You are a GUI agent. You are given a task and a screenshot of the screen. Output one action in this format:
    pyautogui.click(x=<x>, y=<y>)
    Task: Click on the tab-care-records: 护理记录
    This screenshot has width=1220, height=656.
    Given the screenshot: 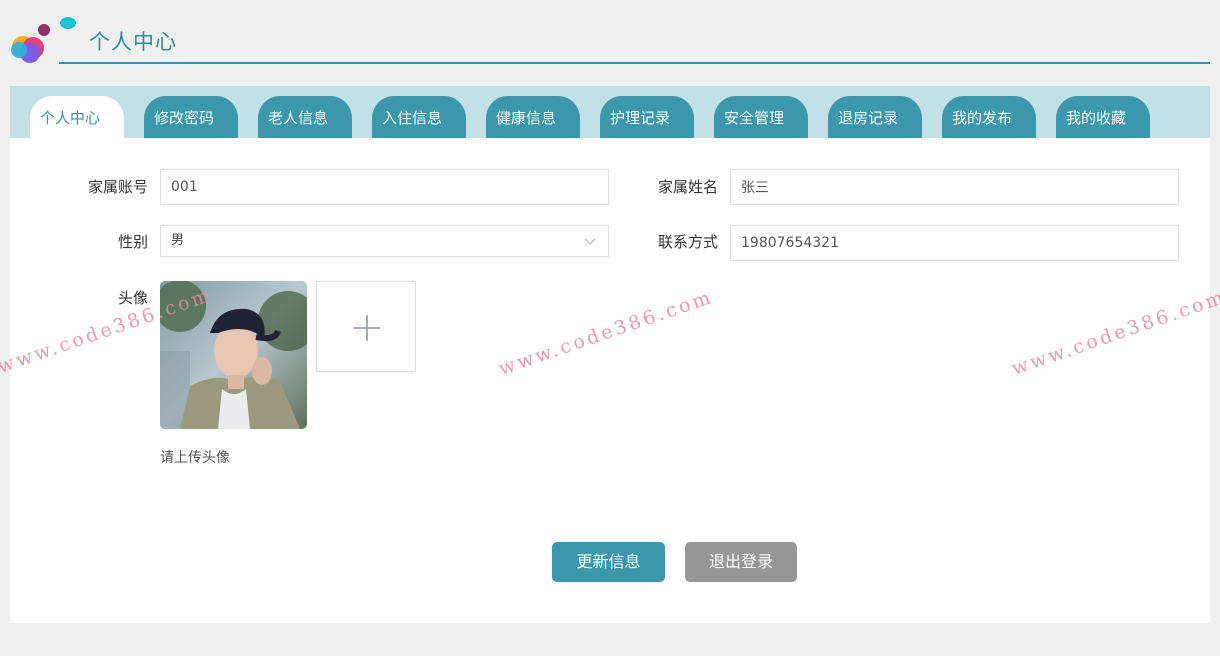 What is the action you would take?
    pyautogui.click(x=647, y=117)
    